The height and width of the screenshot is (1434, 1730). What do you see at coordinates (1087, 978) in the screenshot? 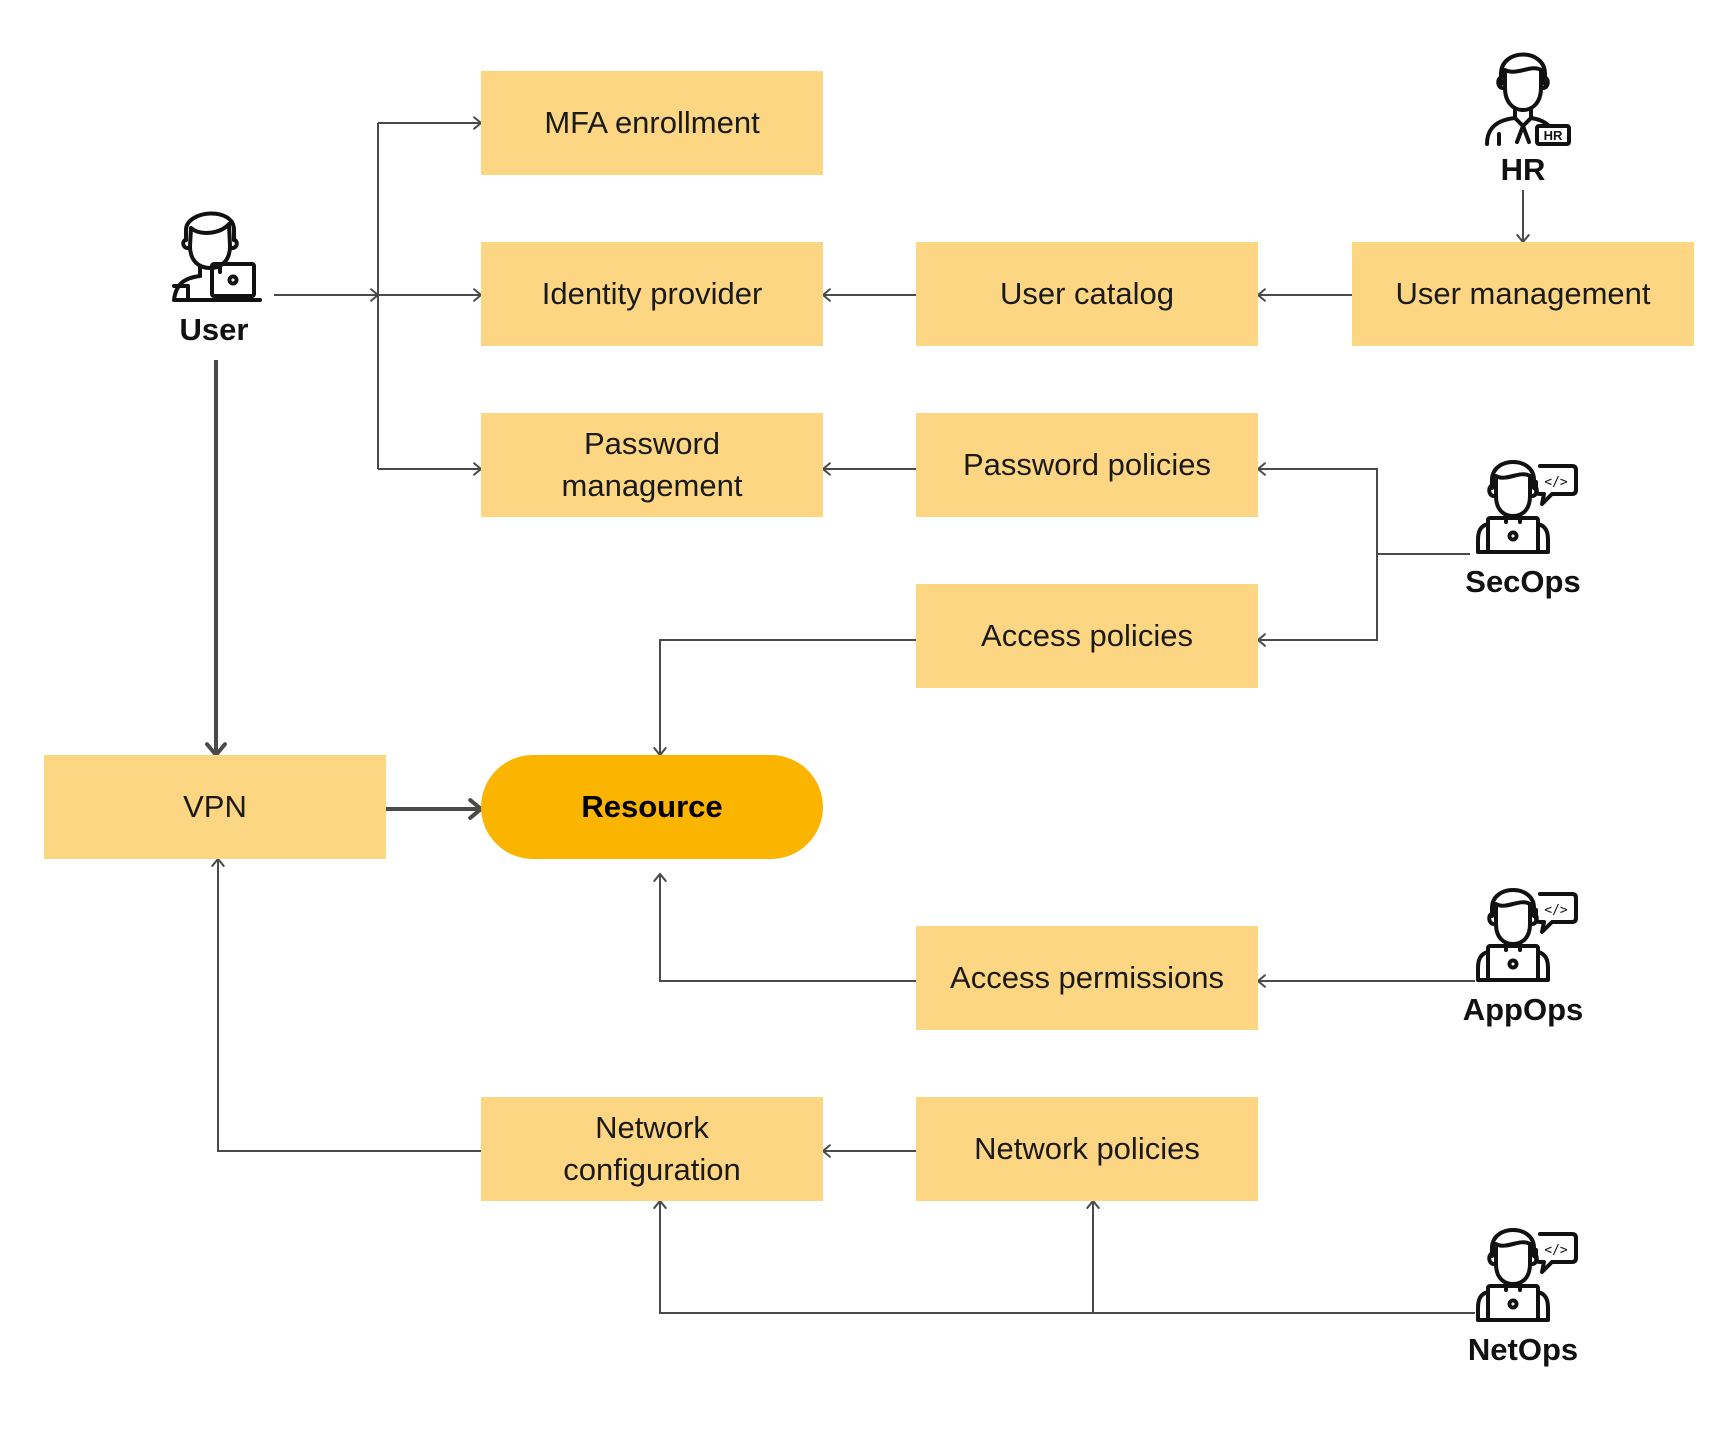
I see `node-access-permissions: Access permissions` at bounding box center [1087, 978].